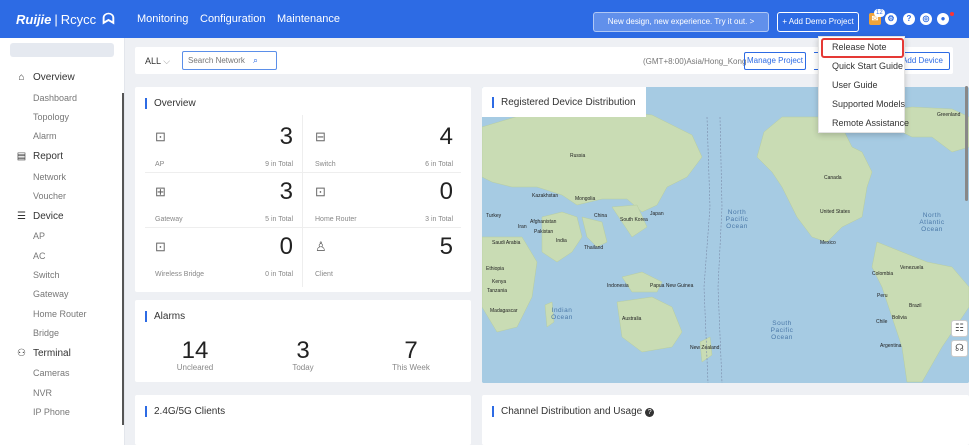 The width and height of the screenshot is (969, 445). I want to click on place-label: Indonesia, so click(618, 286).